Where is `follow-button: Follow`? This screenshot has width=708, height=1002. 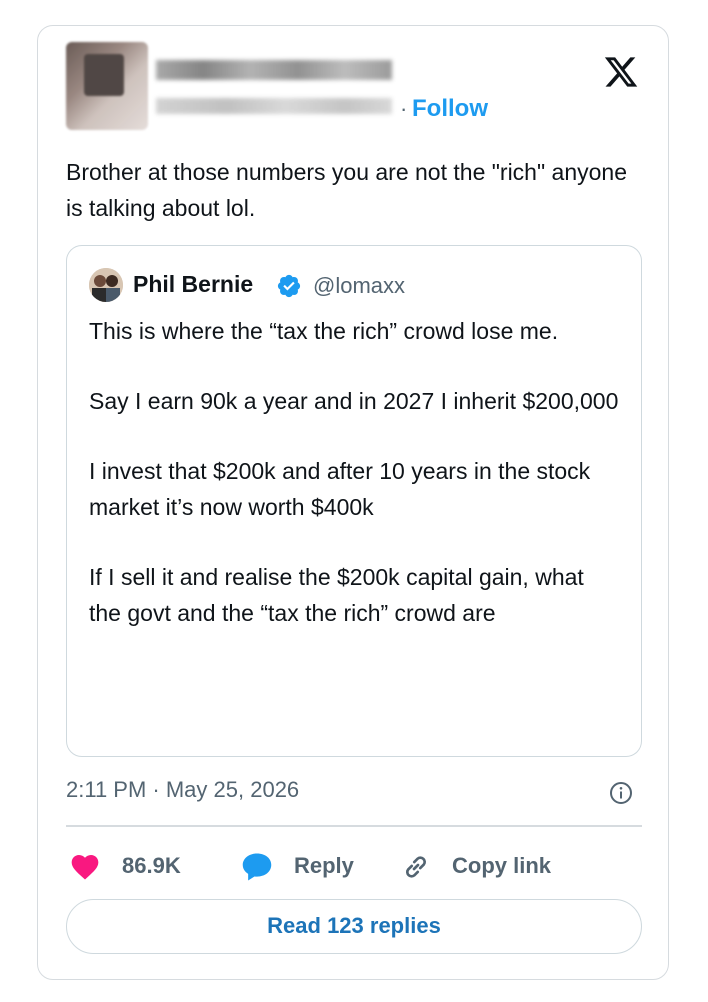
follow-button: Follow is located at coordinates (450, 109).